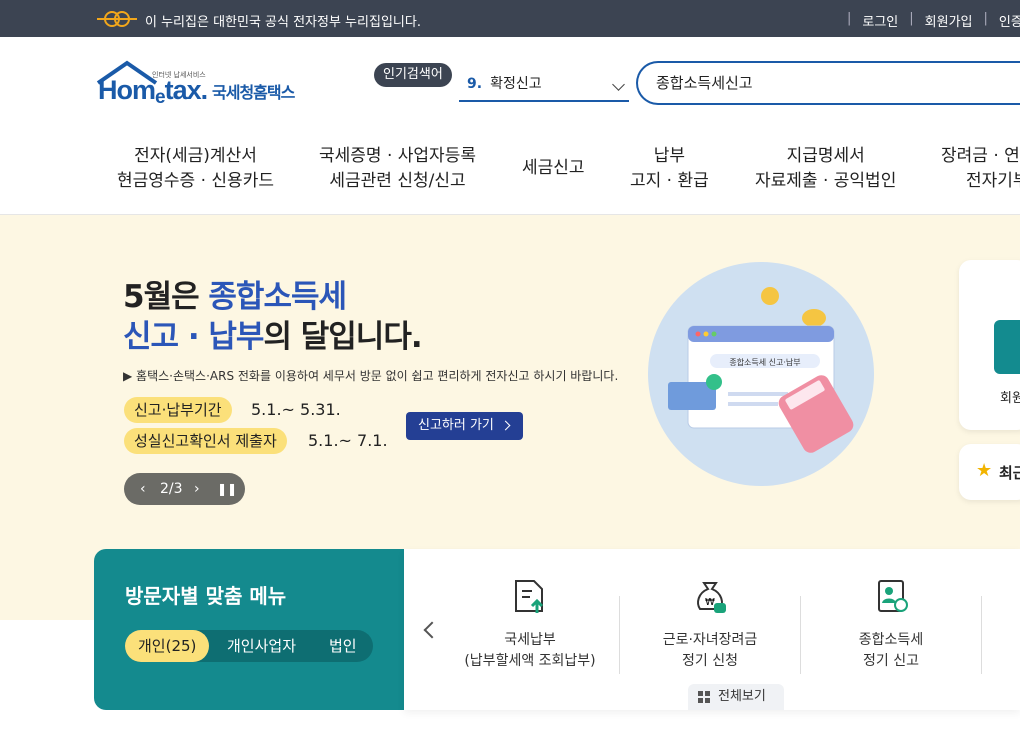 Image resolution: width=1020 pixels, height=738 pixels. What do you see at coordinates (529, 596) in the screenshot?
I see `document-upload-icon` at bounding box center [529, 596].